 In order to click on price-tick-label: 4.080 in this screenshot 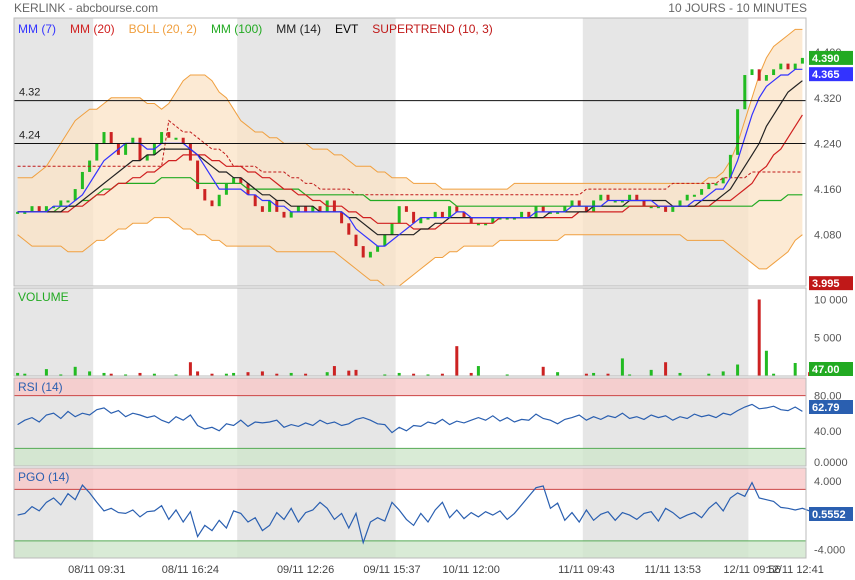, I will do `click(828, 236)`.